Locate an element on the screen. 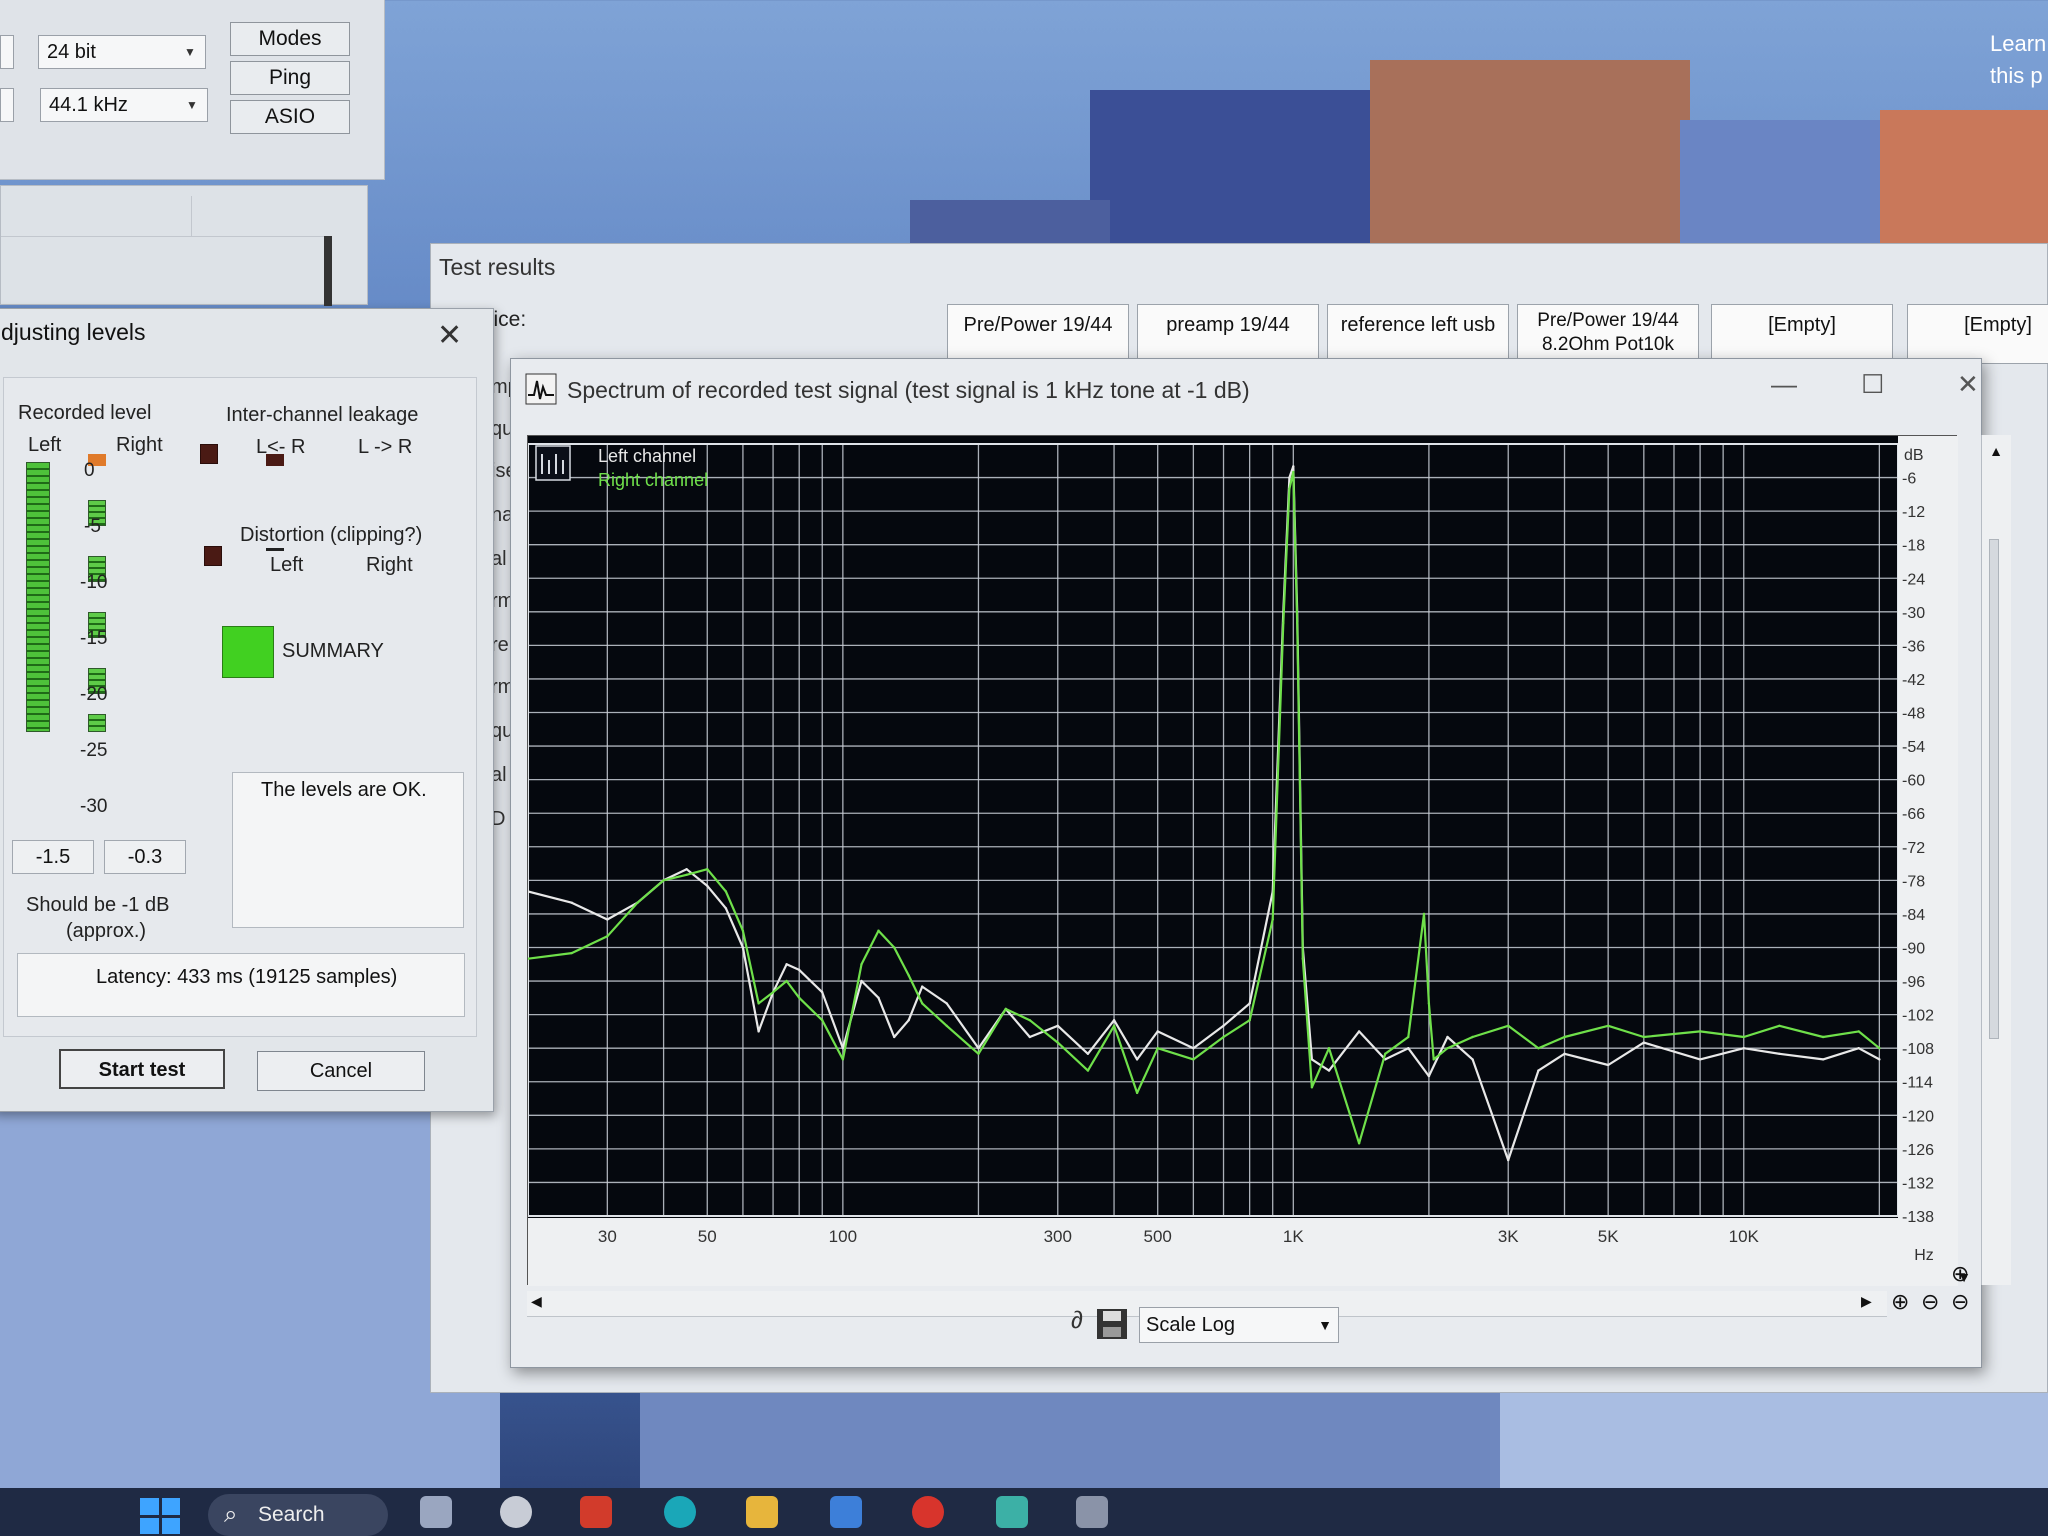 This screenshot has width=2048, height=1536. maximize-icon: ☐ is located at coordinates (1872, 384).